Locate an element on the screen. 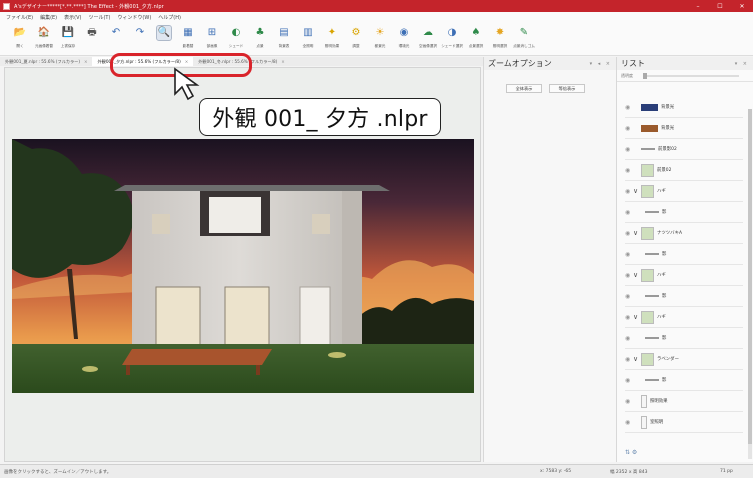  toolbar-button-light-effect: ✦ 照明効果 is located at coordinates (332, 37).